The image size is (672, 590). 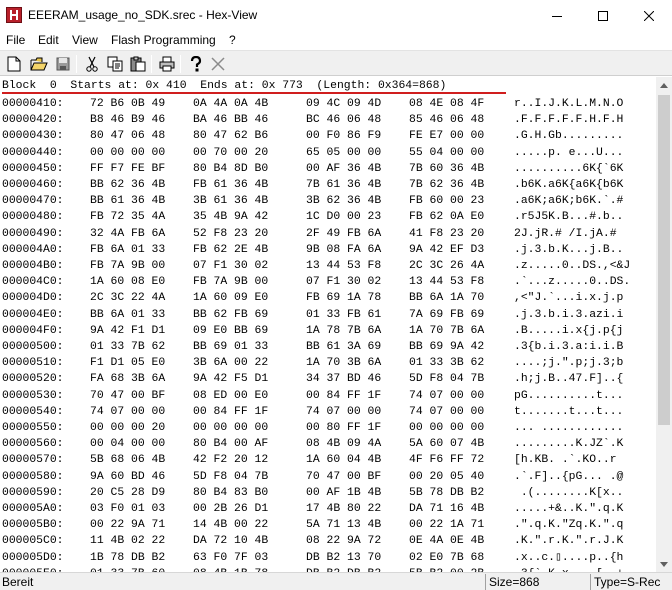 What do you see at coordinates (344, 509) in the screenshot?
I see `hex-bytes-group: 17 4B 80 22` at bounding box center [344, 509].